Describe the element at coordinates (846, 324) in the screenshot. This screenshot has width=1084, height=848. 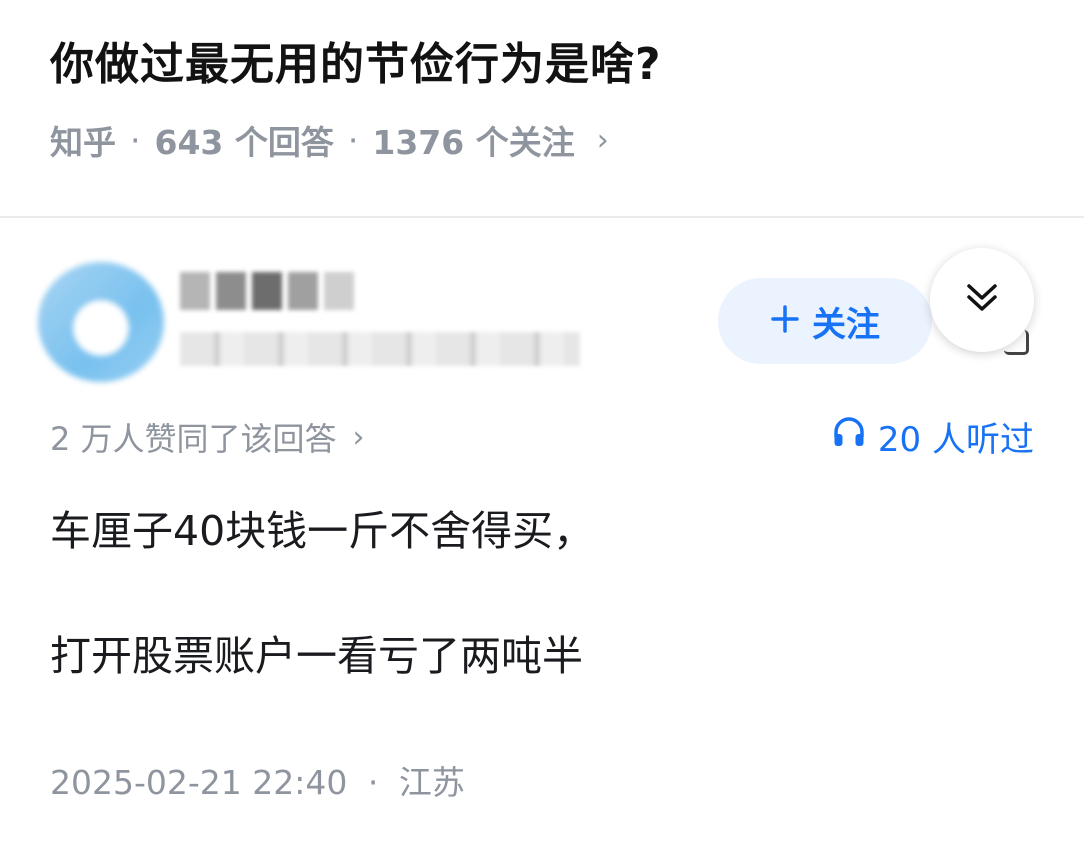
I see `follow-label: 关注` at that location.